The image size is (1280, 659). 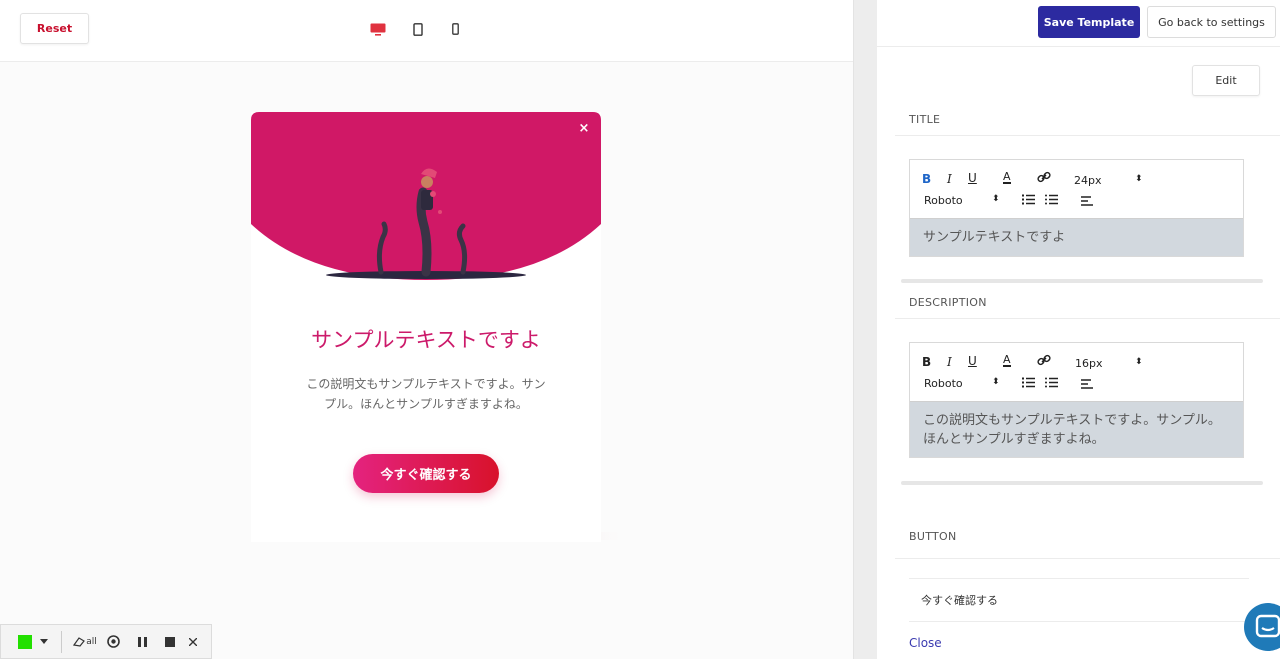 I want to click on description-editor-toolbar: B I U A 16px ⬍ Roboto ⬍, so click(x=1076, y=372).